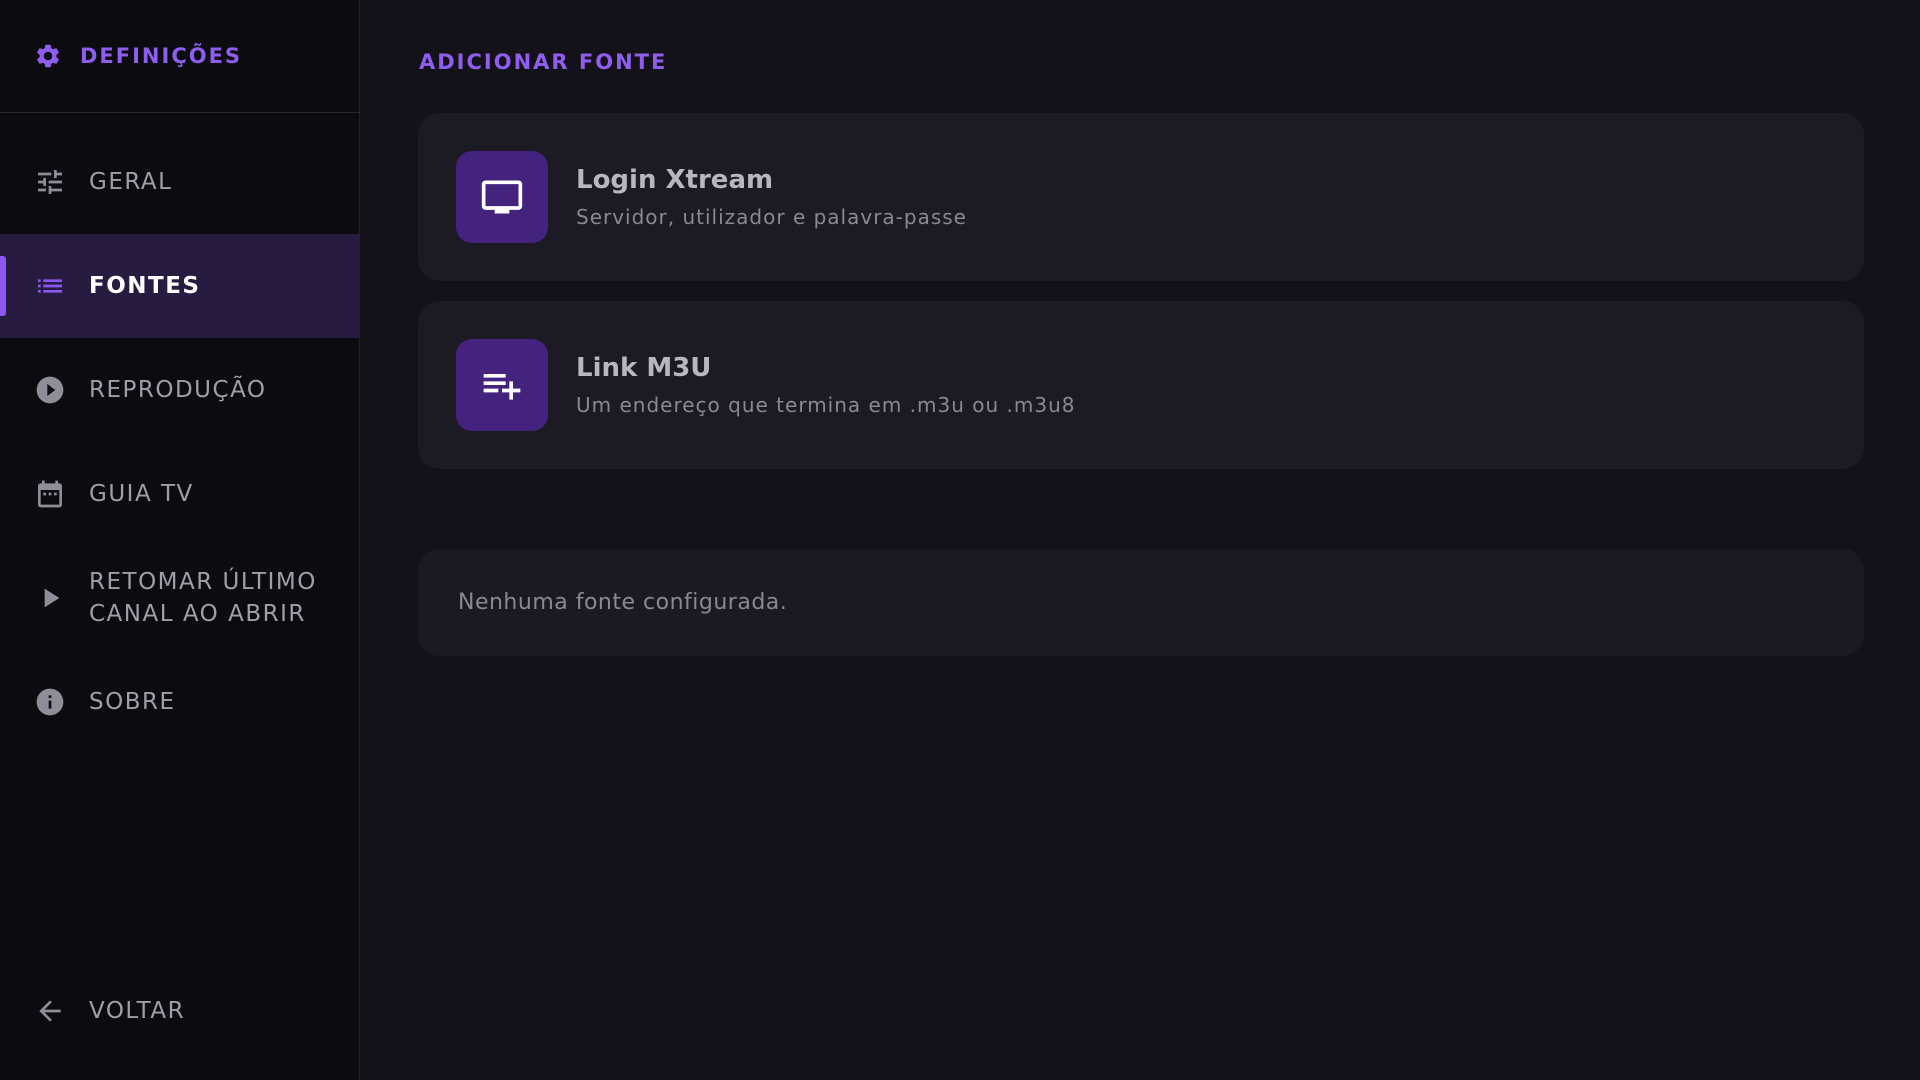  I want to click on sidebar-item-retomar-ultimo-canal: RETOMAR ÚLTIMO CANAL AO ABRIR, so click(180, 598).